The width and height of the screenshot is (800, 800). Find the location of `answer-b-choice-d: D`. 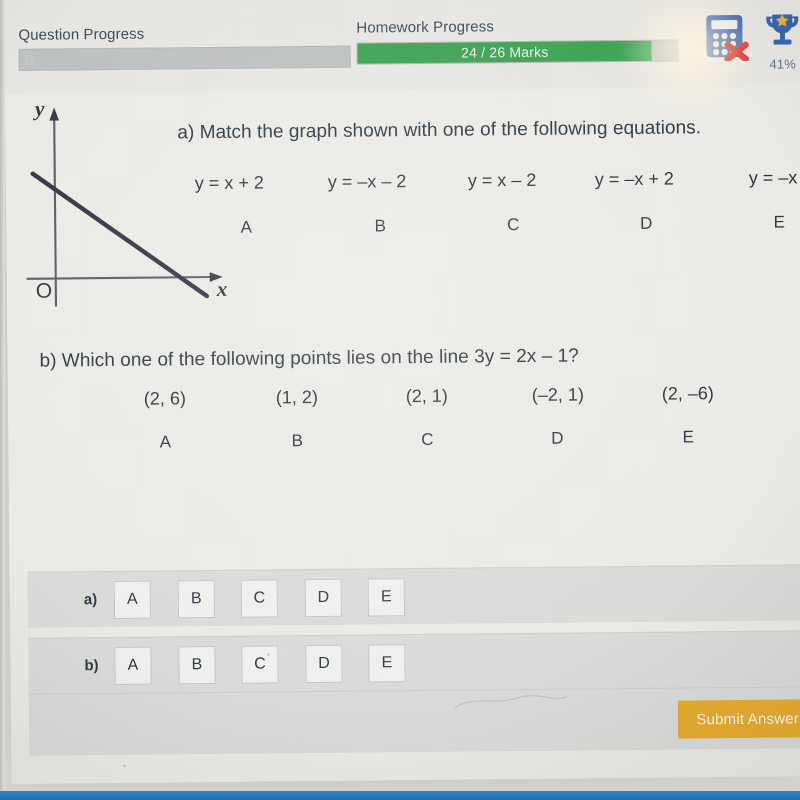

answer-b-choice-d: D is located at coordinates (324, 664).